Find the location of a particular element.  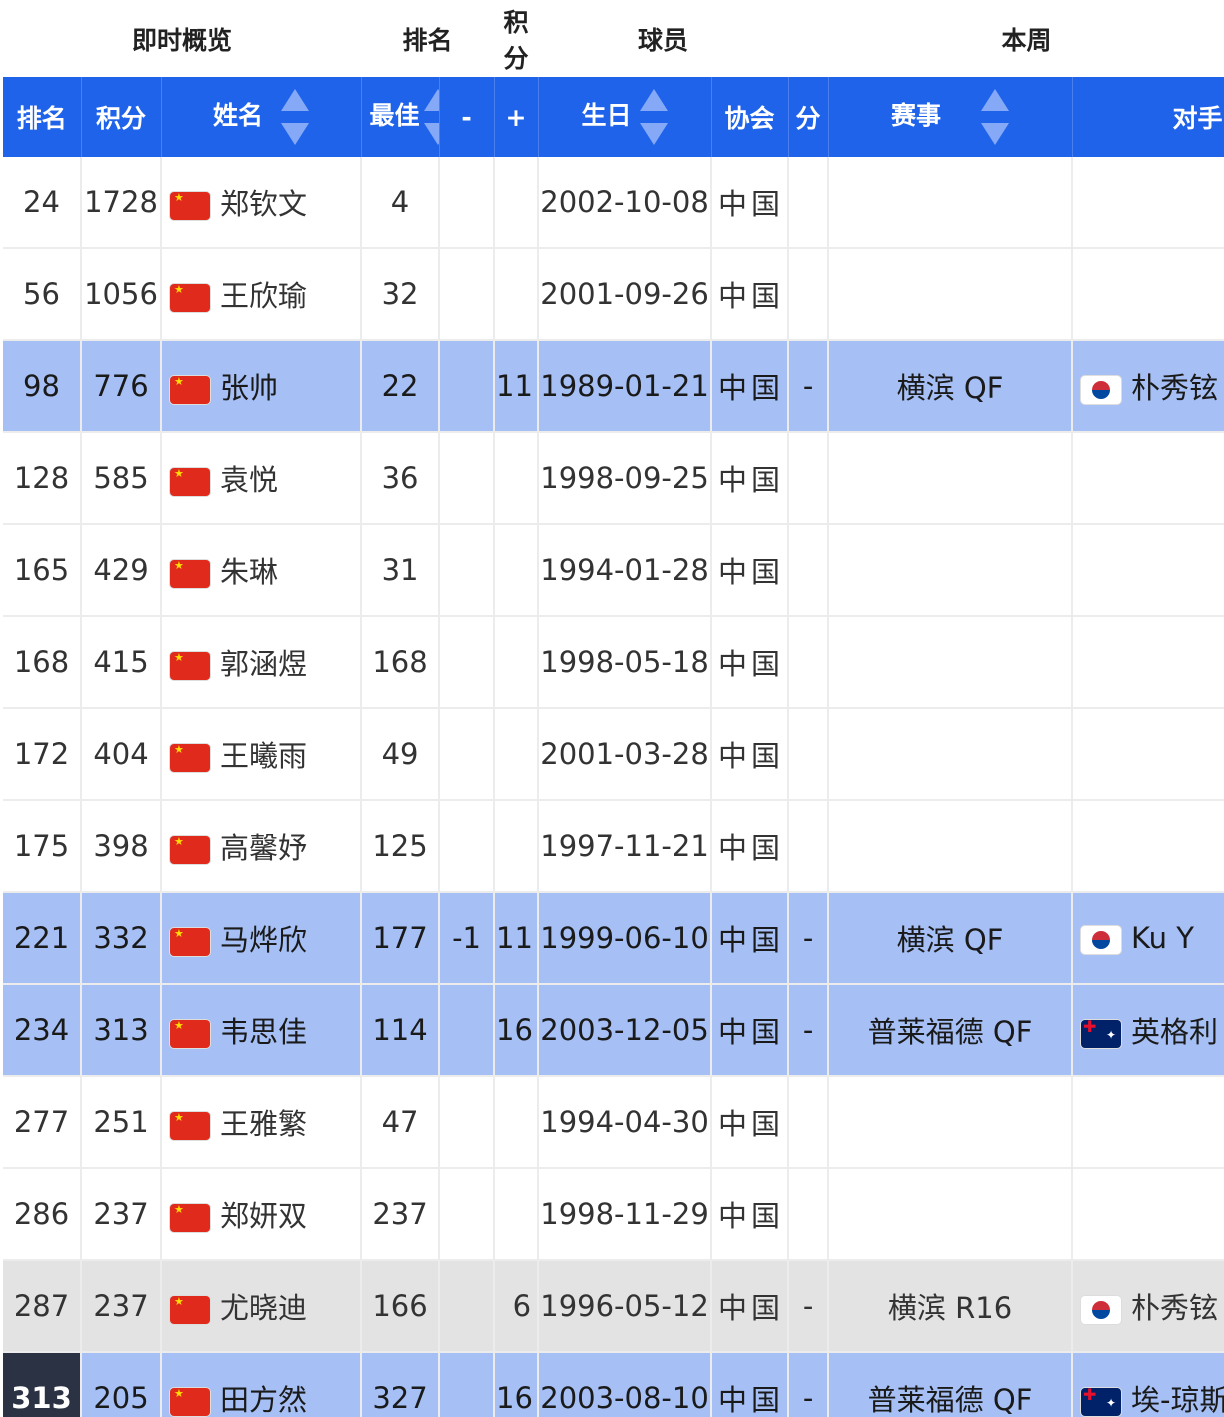

points-cell: 398 is located at coordinates (121, 846).